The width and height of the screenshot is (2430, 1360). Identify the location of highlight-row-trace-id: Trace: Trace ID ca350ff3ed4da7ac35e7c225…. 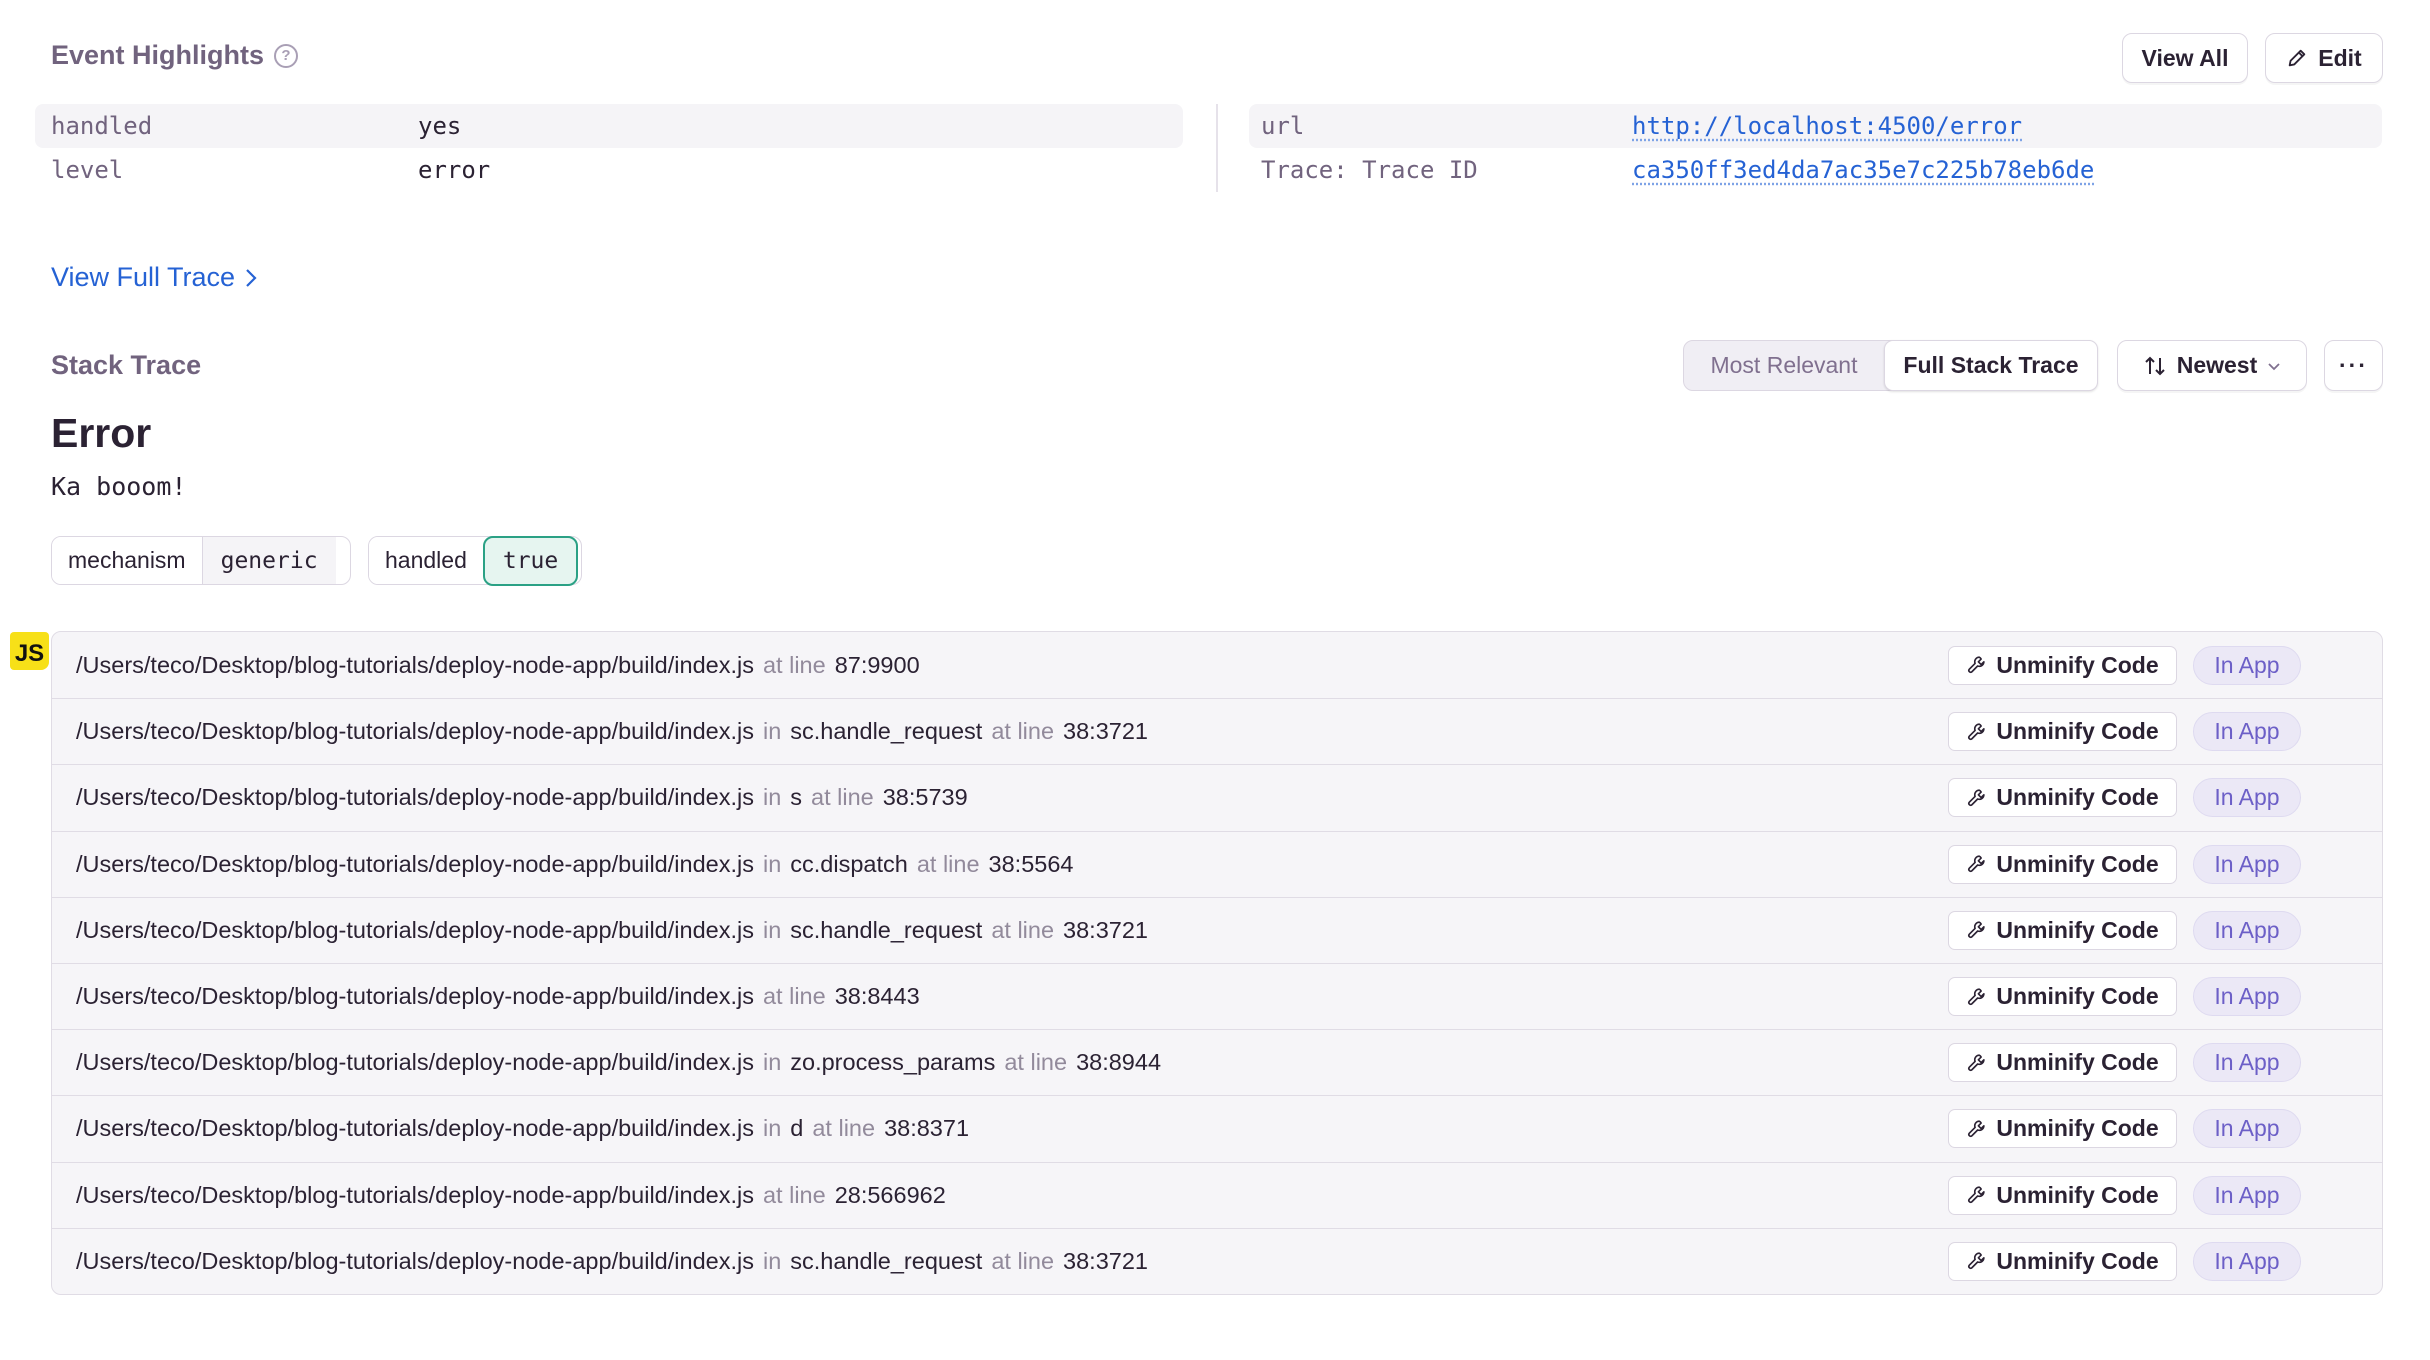
(1815, 170).